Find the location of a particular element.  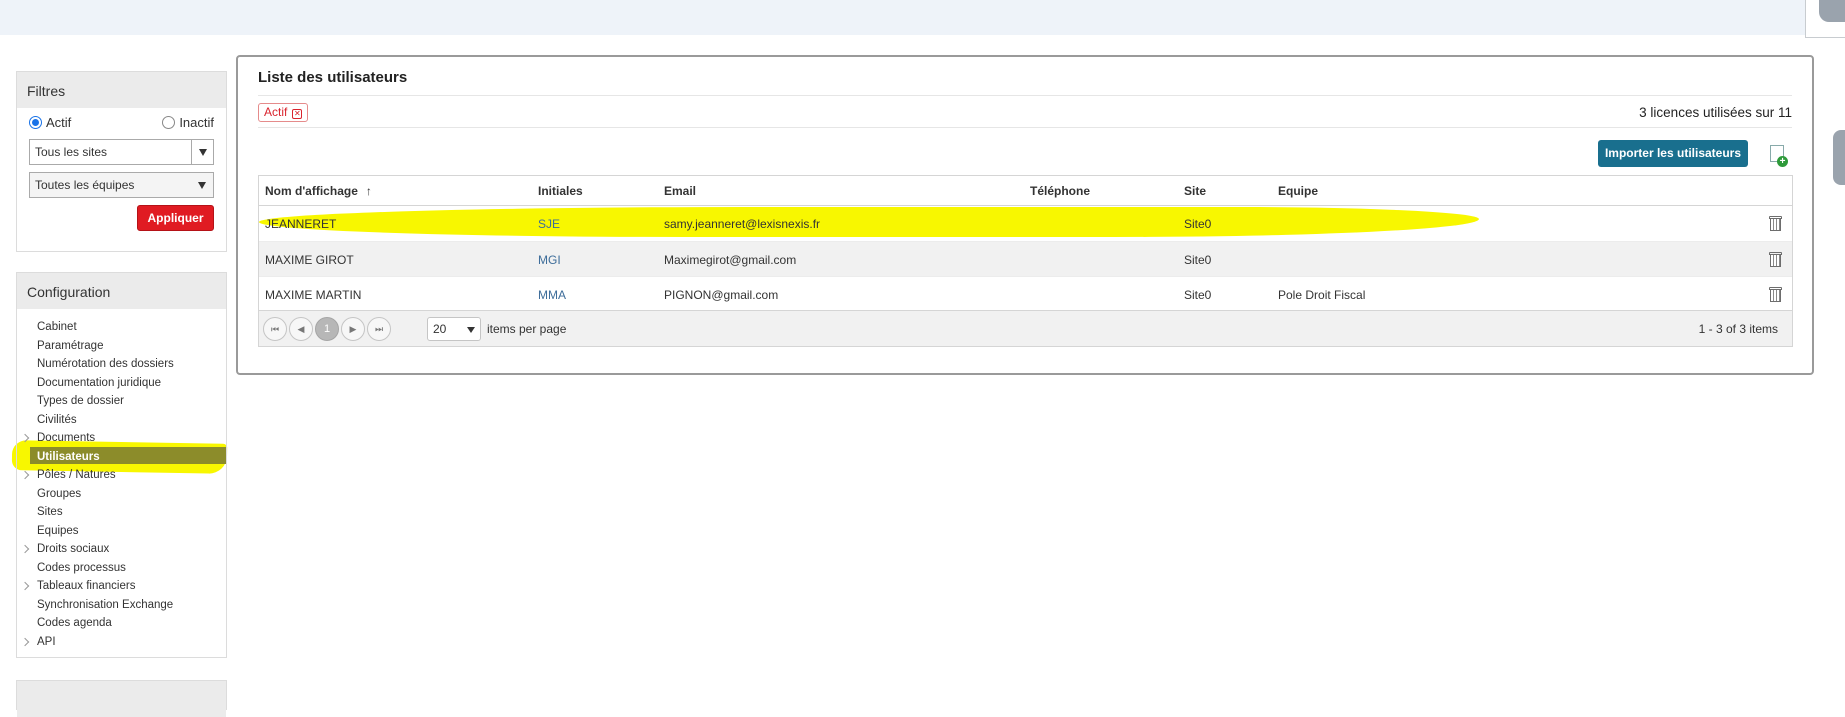

column-header-phone: Téléphone is located at coordinates (1060, 191).